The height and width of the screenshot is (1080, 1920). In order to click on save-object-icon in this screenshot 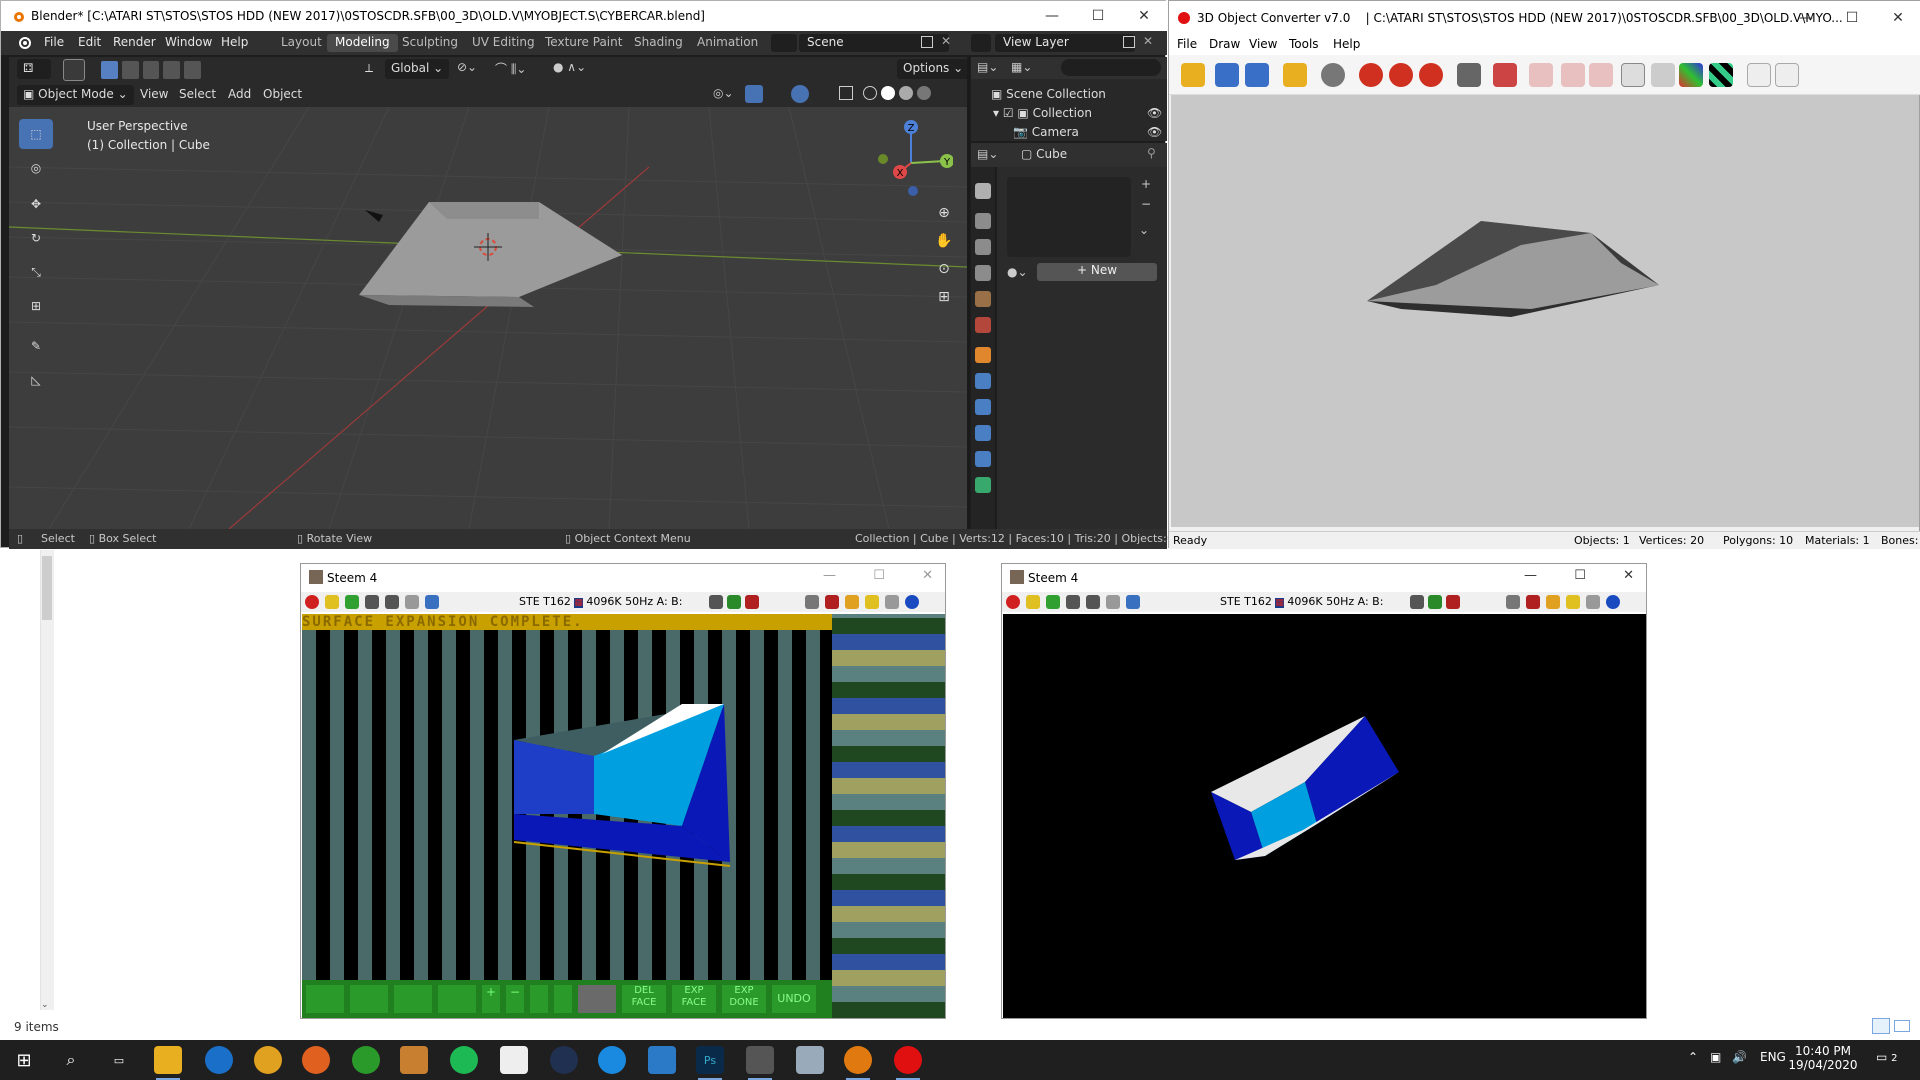, I will do `click(369, 999)`.